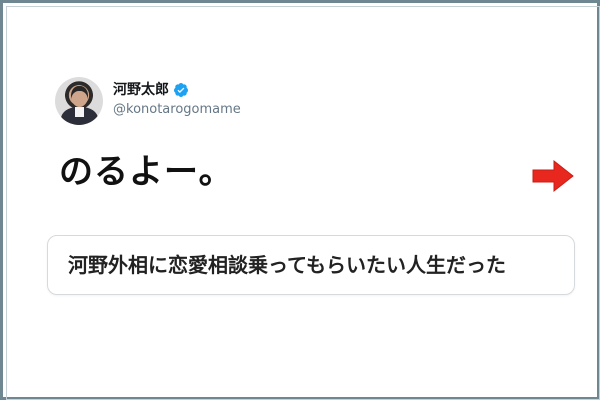 The height and width of the screenshot is (400, 600). Describe the element at coordinates (287, 265) in the screenshot. I see `caption-text: 河野外相に恋愛相談乗ってもらいたい人生だった` at that location.